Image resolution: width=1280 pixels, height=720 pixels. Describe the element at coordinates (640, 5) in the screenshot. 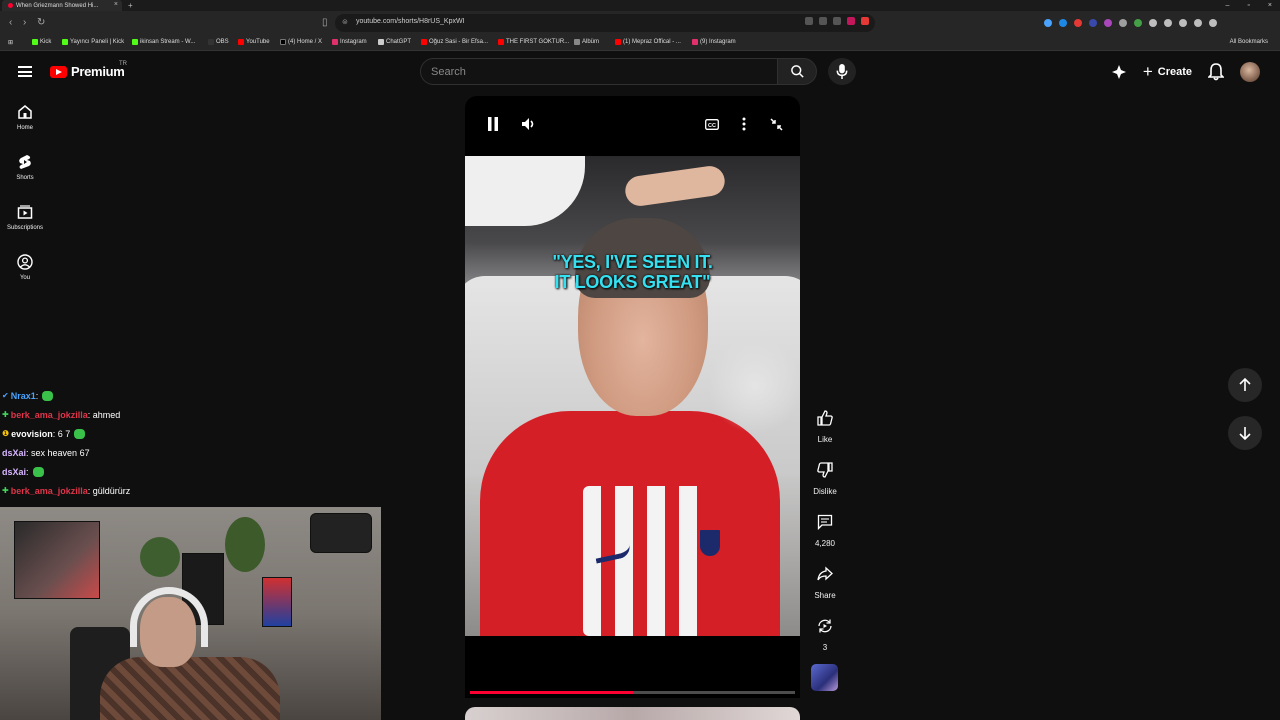

I see `browser-tabbar: When Griezmann Showed Hi... × + – ▫ ×` at that location.